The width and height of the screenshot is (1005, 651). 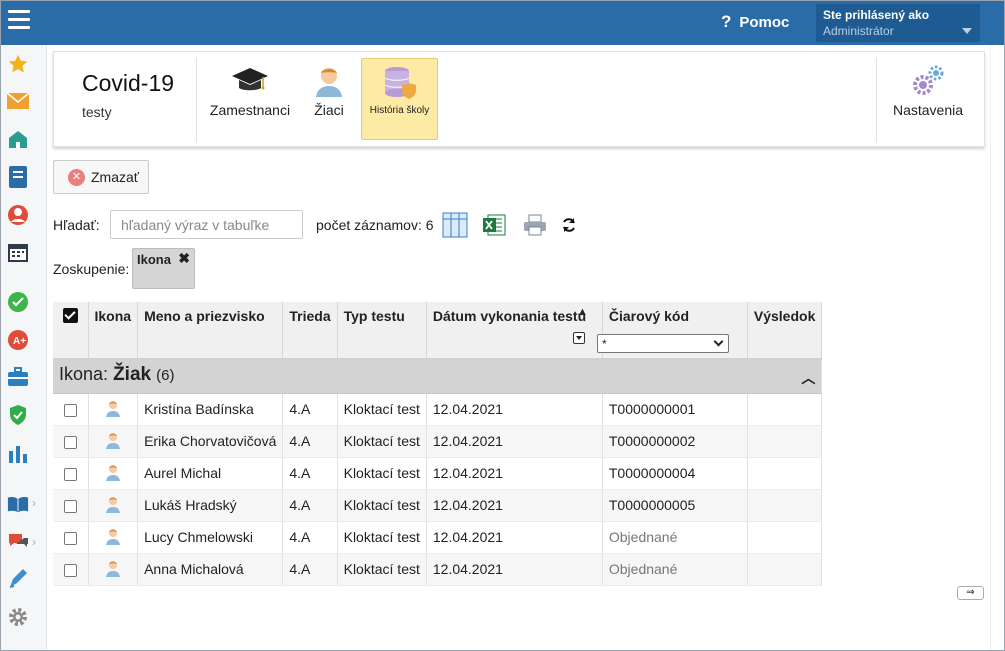 I want to click on gear-icon, so click(x=18, y=617).